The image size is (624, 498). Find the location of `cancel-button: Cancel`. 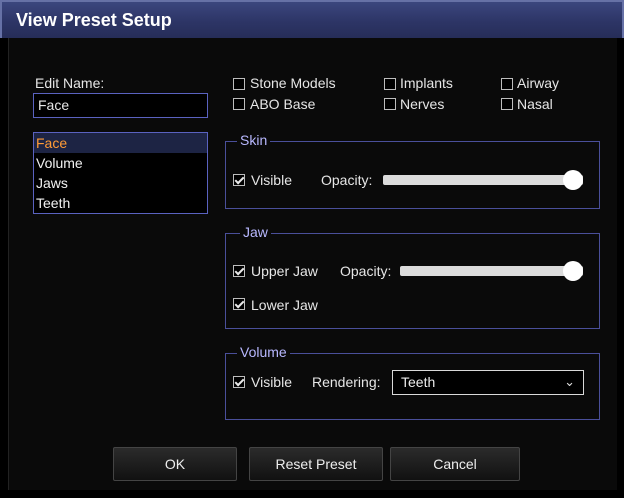

cancel-button: Cancel is located at coordinates (455, 464).